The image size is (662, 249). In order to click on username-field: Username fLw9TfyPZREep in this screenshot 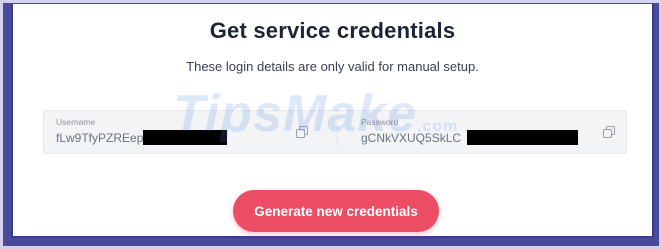, I will do `click(182, 132)`.